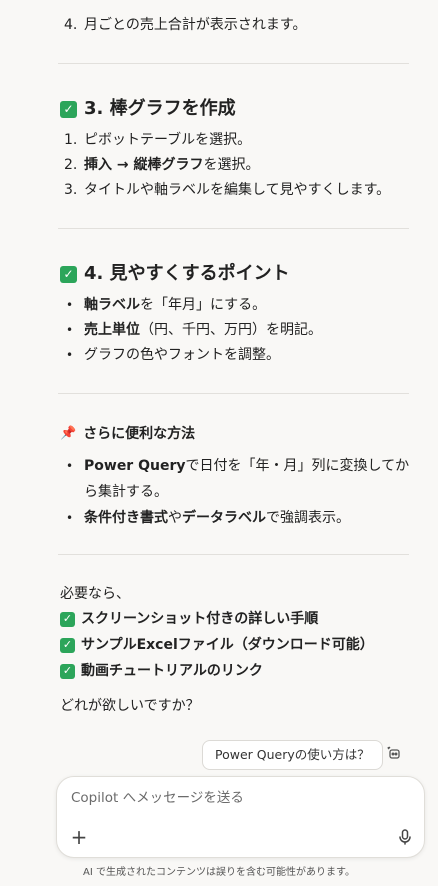 The width and height of the screenshot is (438, 886). Describe the element at coordinates (195, 25) in the screenshot. I see `list-text: 月ごとの売上合計が表示されます。` at that location.